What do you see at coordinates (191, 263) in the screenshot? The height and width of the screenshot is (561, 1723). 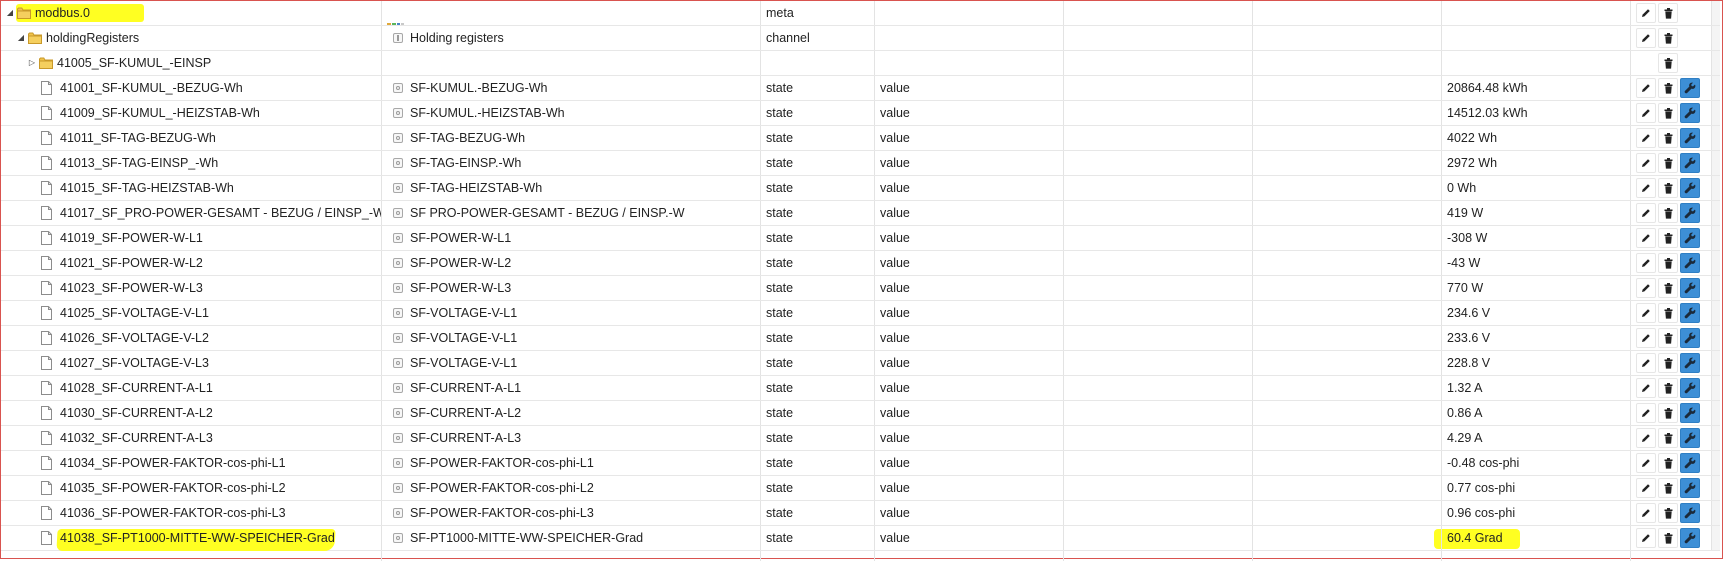 I see `object-id-cell: 41021_SF-POWER-W-L2` at bounding box center [191, 263].